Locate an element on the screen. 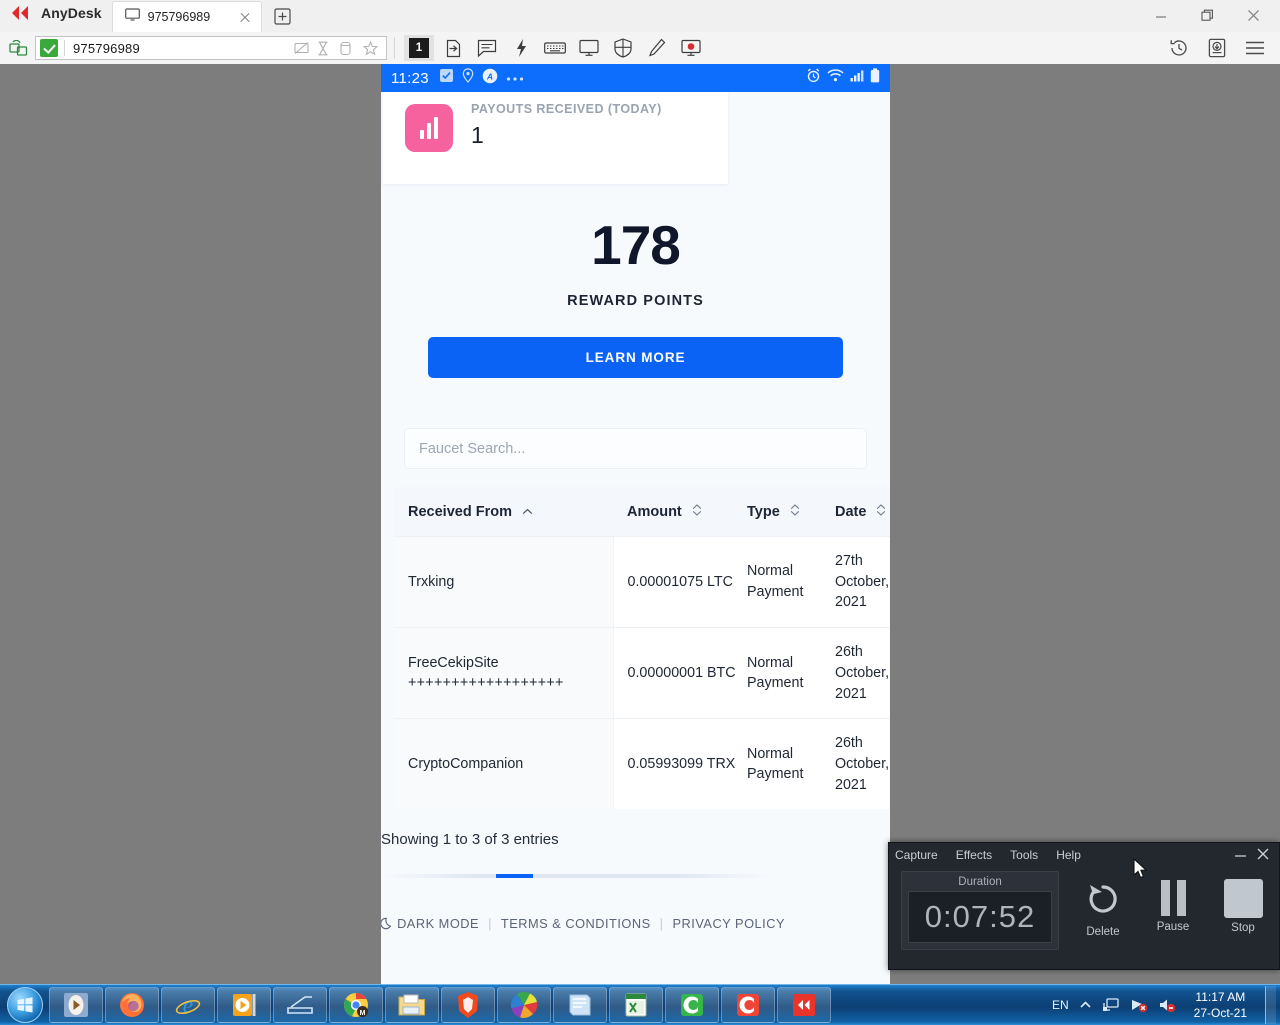  dark-mode-label: DARK MODE is located at coordinates (438, 924).